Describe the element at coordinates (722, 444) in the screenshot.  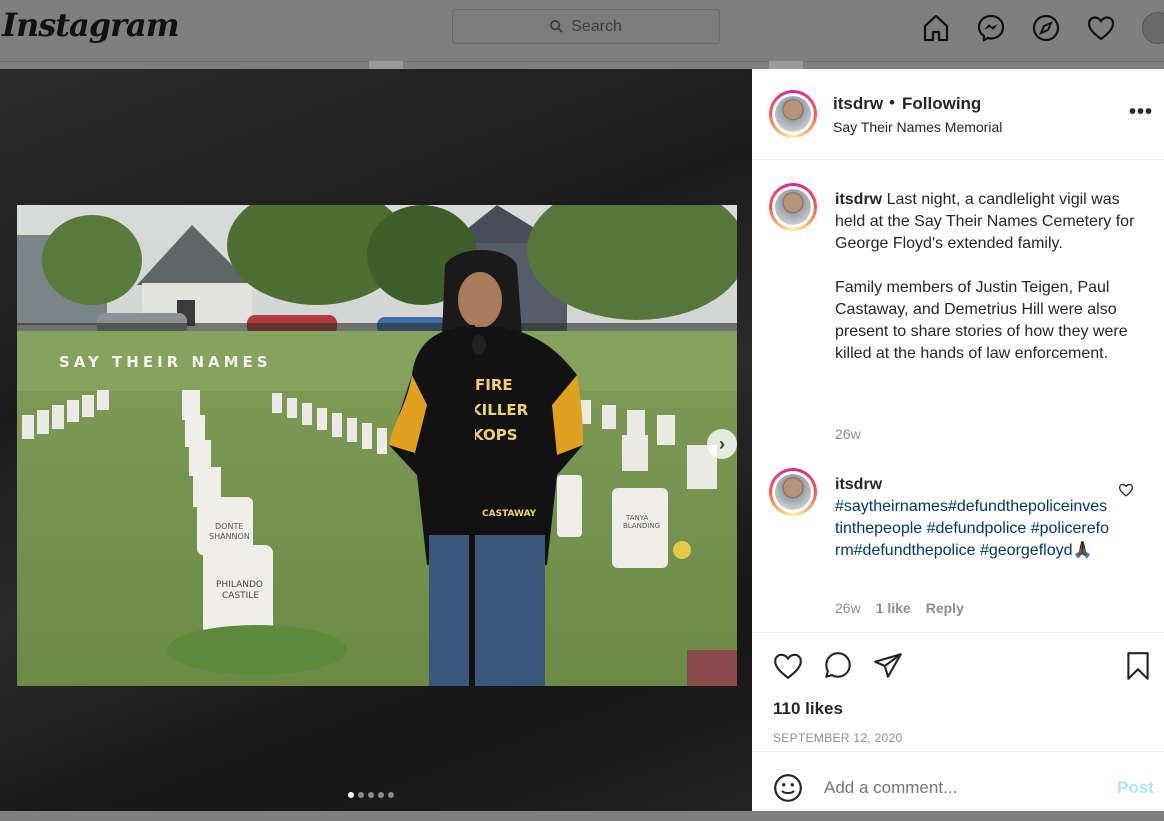
I see `next-slide-button: ›` at that location.